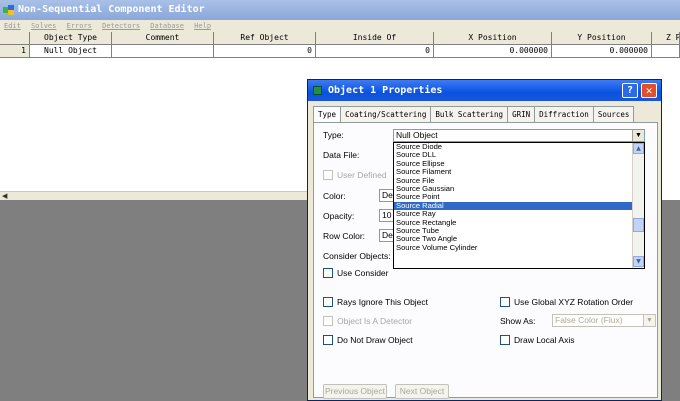 The width and height of the screenshot is (680, 401). I want to click on cell-object-type: Null Object, so click(71, 51).